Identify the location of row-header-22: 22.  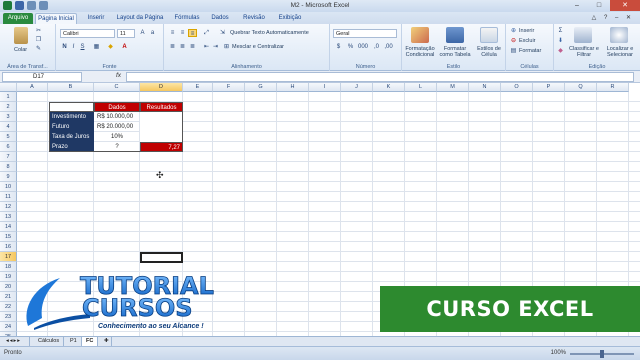
(8, 307).